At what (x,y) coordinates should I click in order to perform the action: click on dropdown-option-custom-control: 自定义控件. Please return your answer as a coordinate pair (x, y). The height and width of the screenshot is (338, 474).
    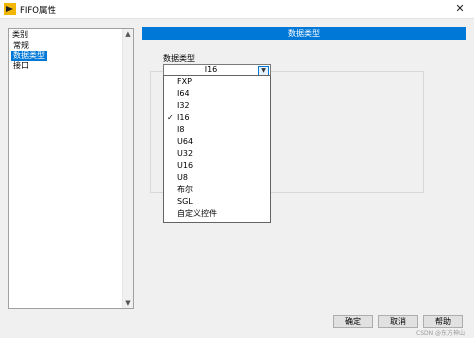
    Looking at the image, I should click on (217, 214).